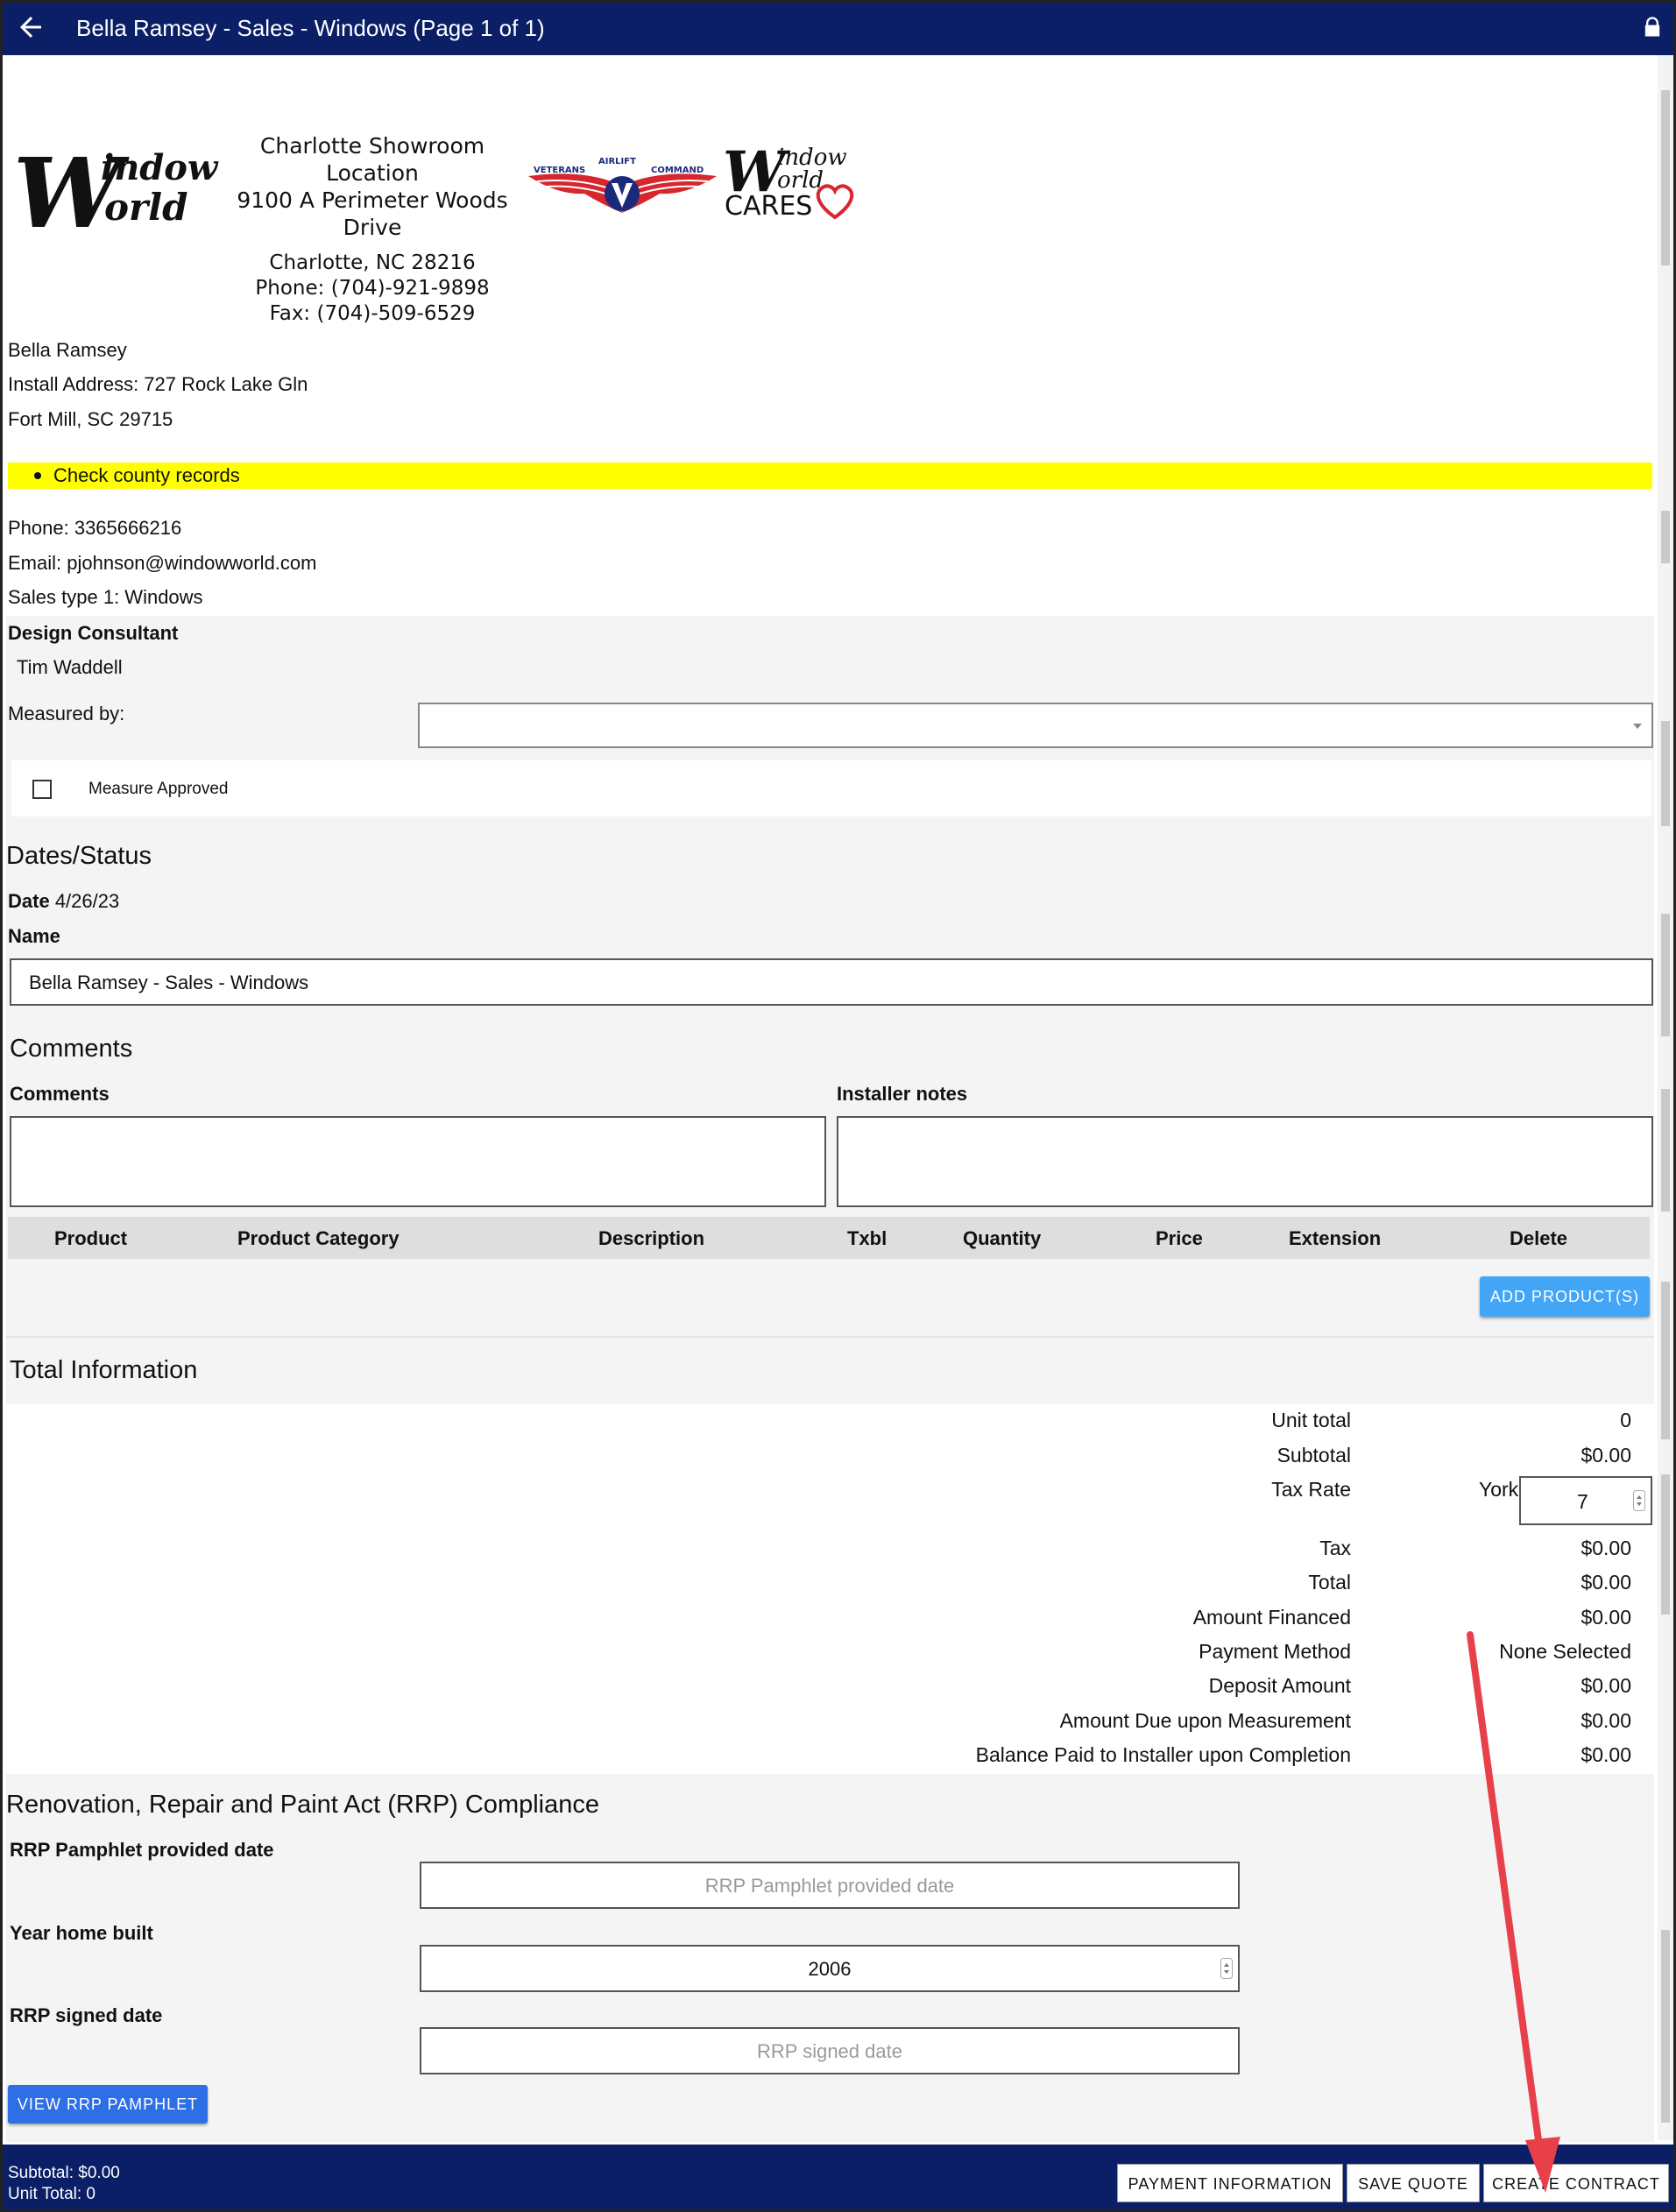 This screenshot has height=2212, width=1676. Describe the element at coordinates (677, 170) in the screenshot. I see `svg-text: COMMAND` at that location.